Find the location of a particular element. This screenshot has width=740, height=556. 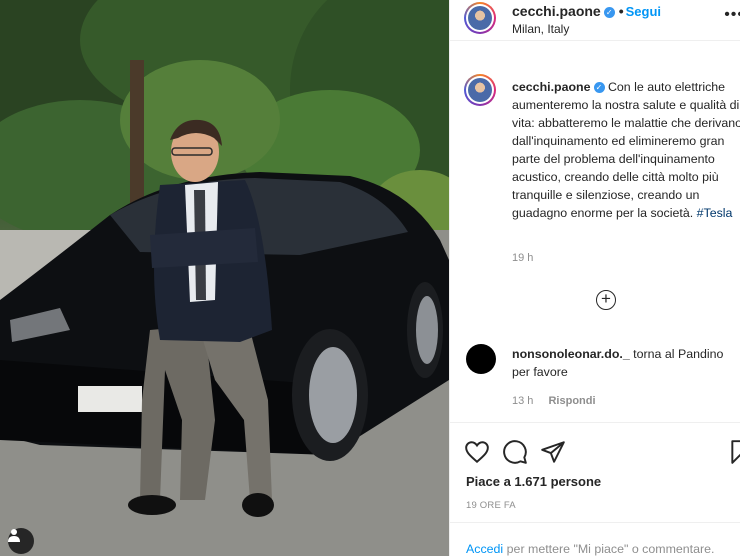

comment-username: nonsonoleonar.do._ is located at coordinates (571, 354).